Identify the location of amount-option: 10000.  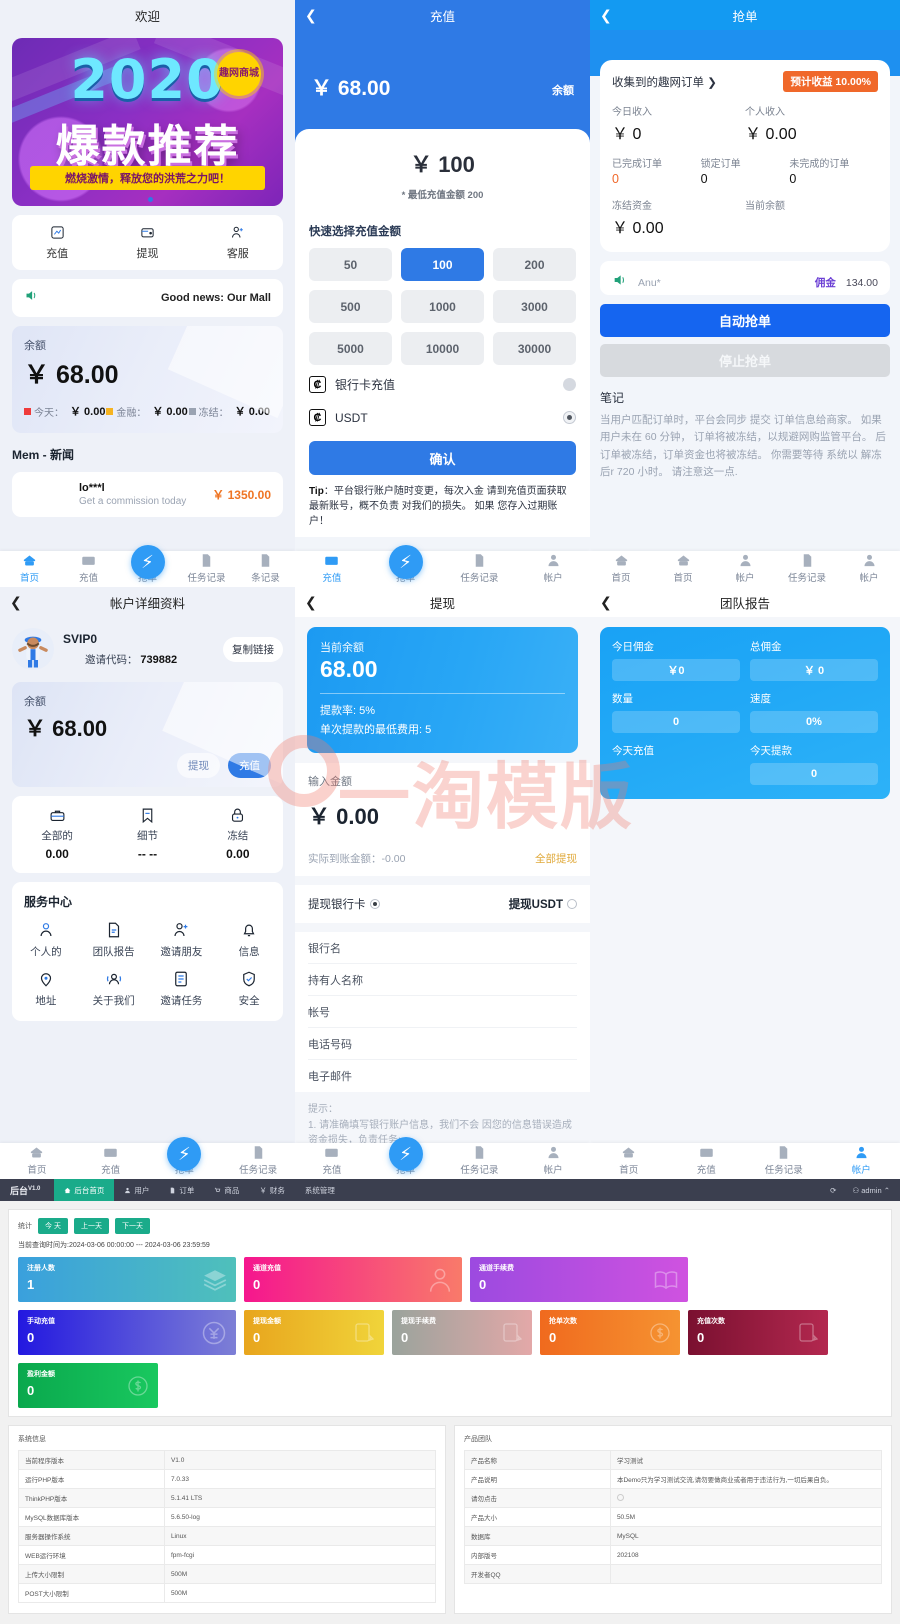
(442, 348).